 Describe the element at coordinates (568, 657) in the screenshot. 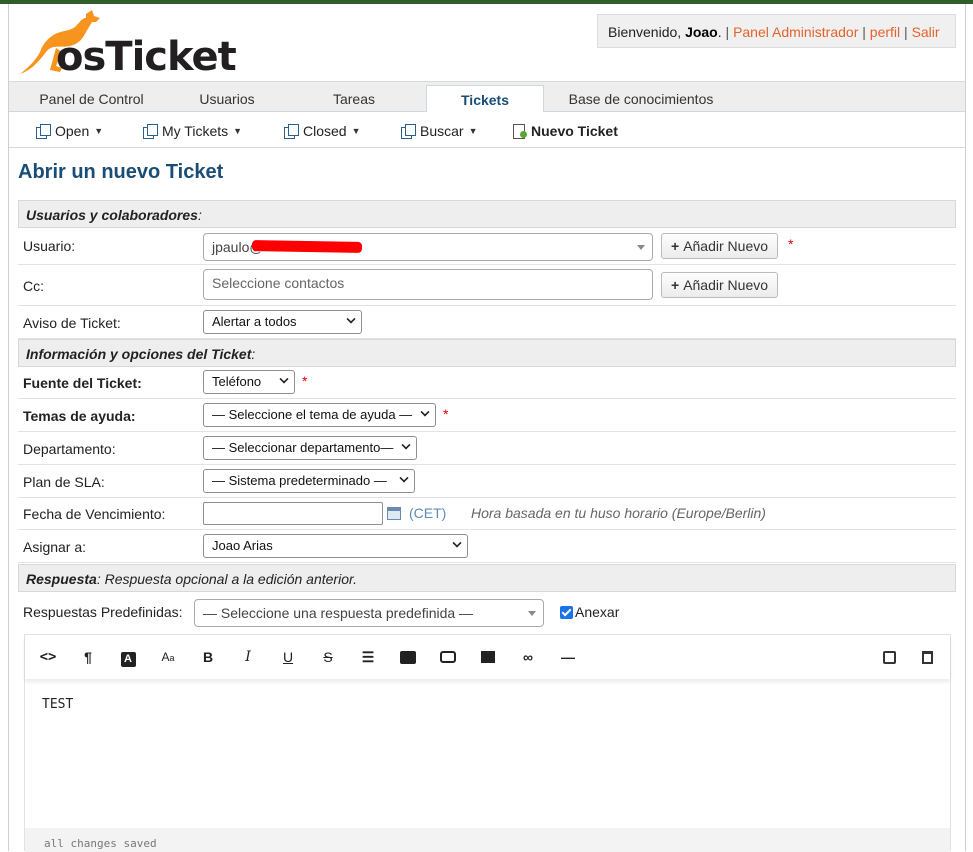

I see `horizontal-rule-icon: —` at that location.